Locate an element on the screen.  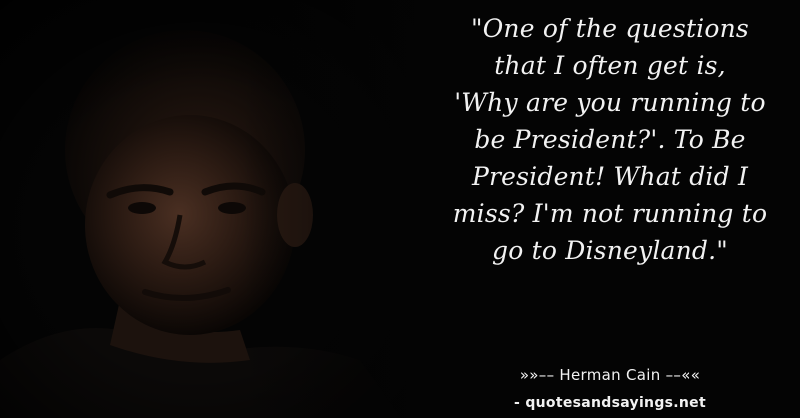
quote-line: go to Disneyland." is located at coordinates (610, 250).